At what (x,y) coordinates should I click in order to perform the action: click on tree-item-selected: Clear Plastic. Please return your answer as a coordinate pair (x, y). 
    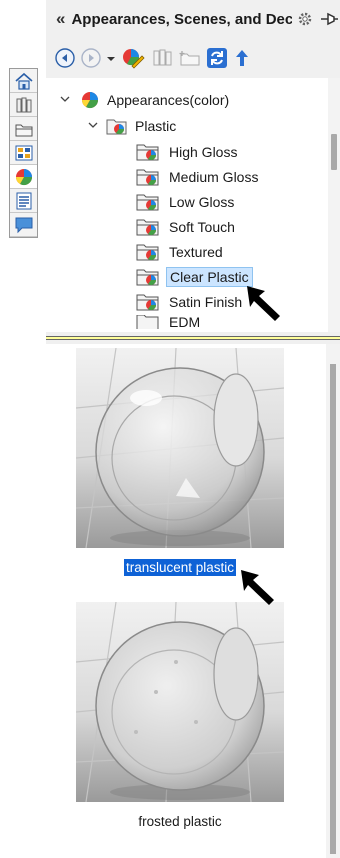
    Looking at the image, I should click on (194, 276).